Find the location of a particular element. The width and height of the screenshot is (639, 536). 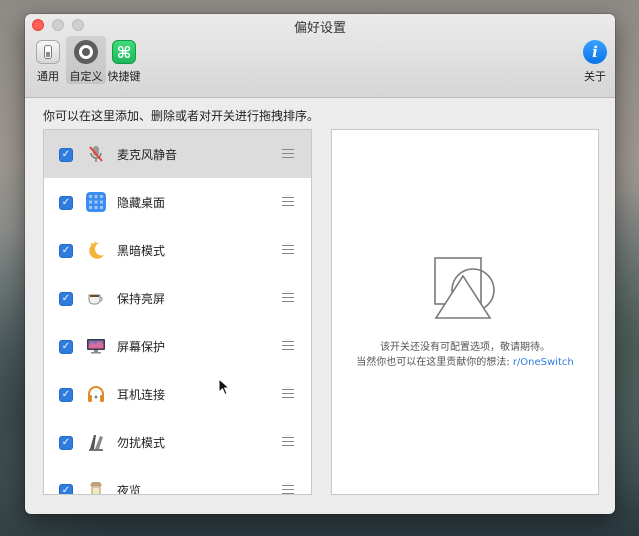

switch-label: 屏幕保护 is located at coordinates (141, 347).